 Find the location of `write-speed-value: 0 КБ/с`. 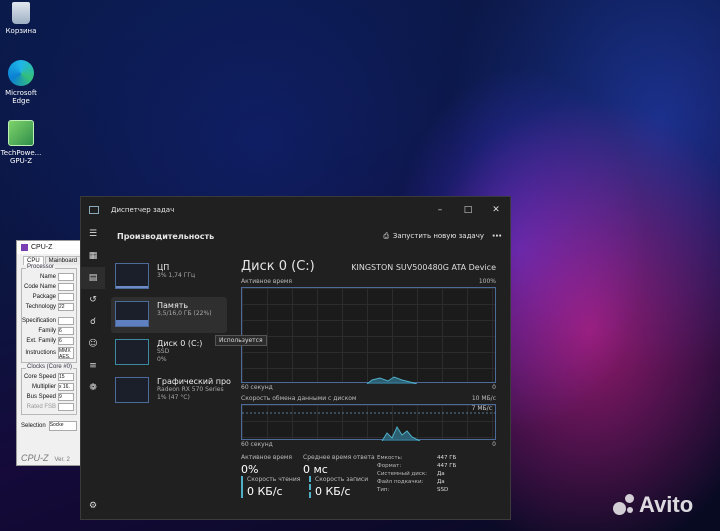

write-speed-value: 0 КБ/с is located at coordinates (333, 491).